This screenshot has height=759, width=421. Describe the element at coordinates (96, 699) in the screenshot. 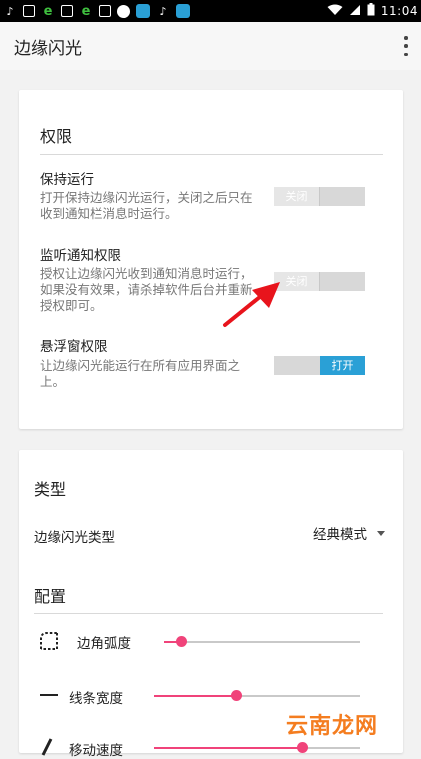

I see `line-width-label: 线条宽度` at that location.